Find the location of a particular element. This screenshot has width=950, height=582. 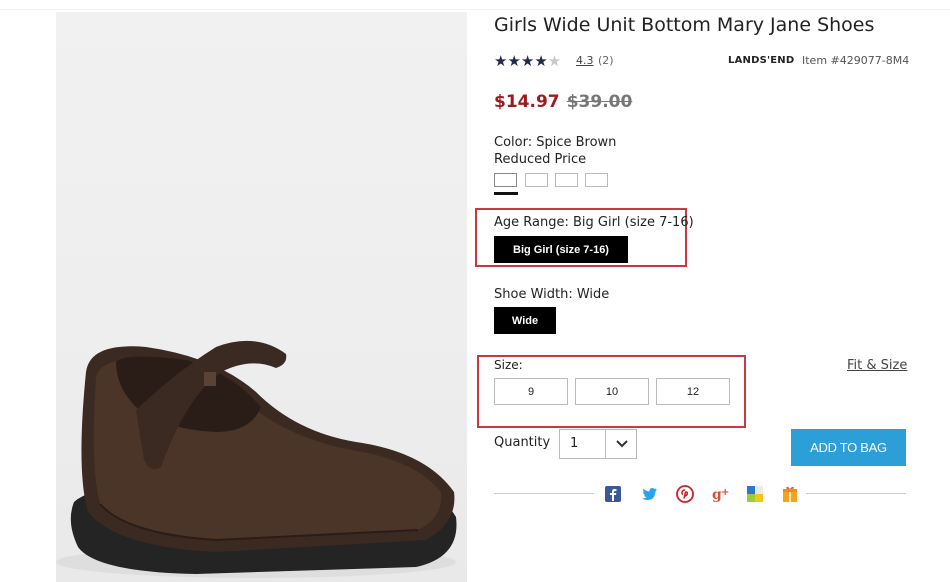

shoe-width-option-button: Wide is located at coordinates (525, 320).